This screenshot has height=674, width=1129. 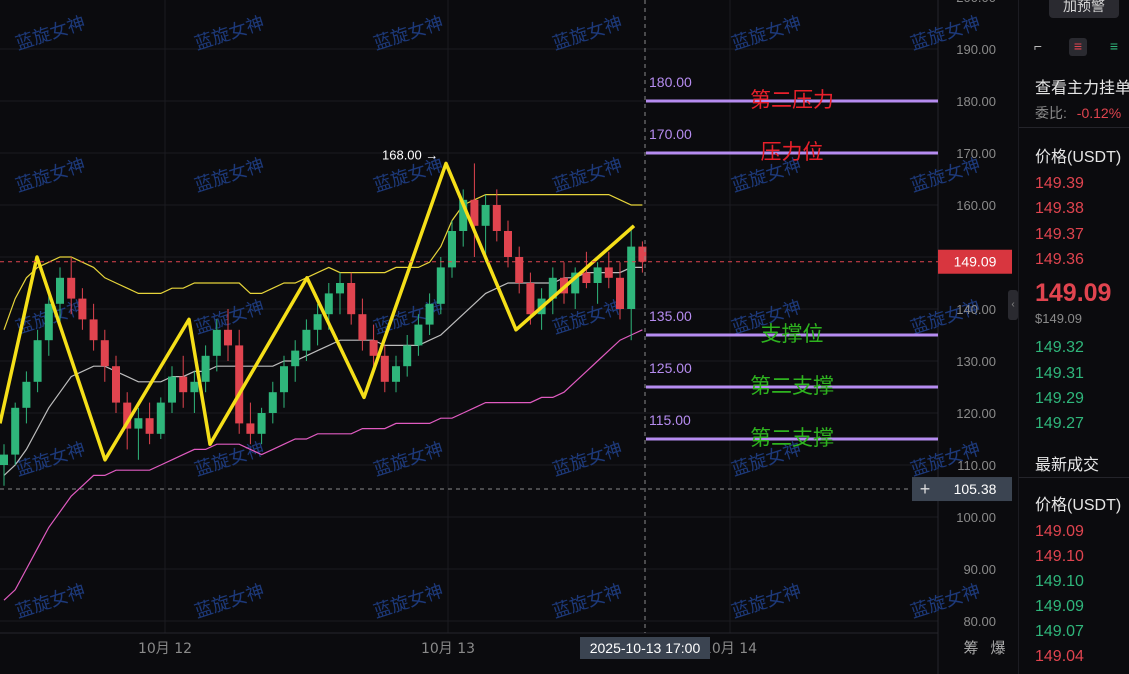 I want to click on price-column-header: 价格(USDT), so click(x=1078, y=157).